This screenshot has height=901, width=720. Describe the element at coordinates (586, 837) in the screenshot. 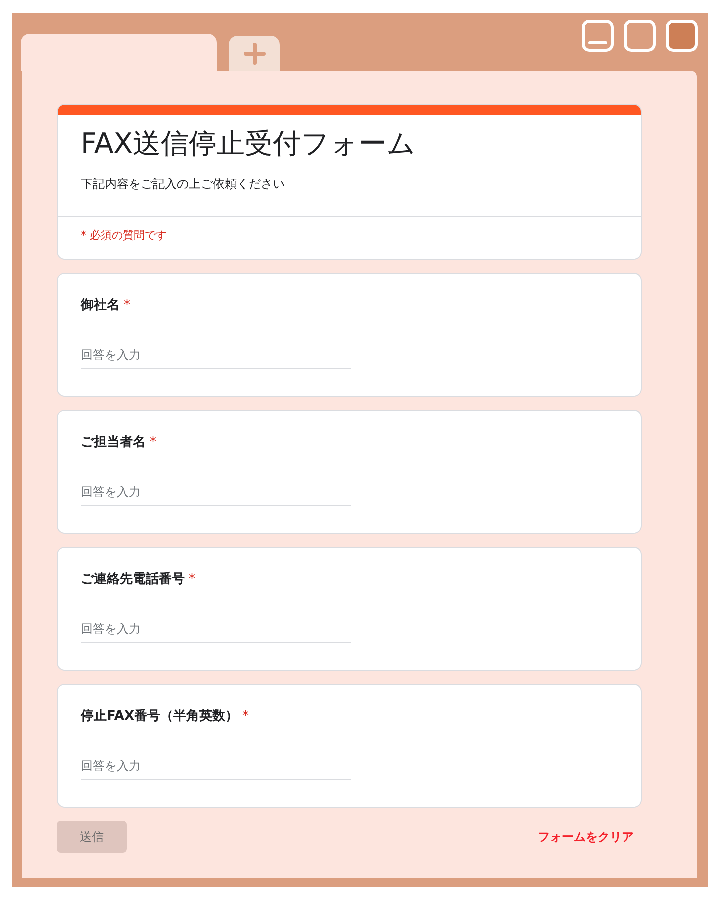

I see `clear-form-link: フォームをクリア` at that location.